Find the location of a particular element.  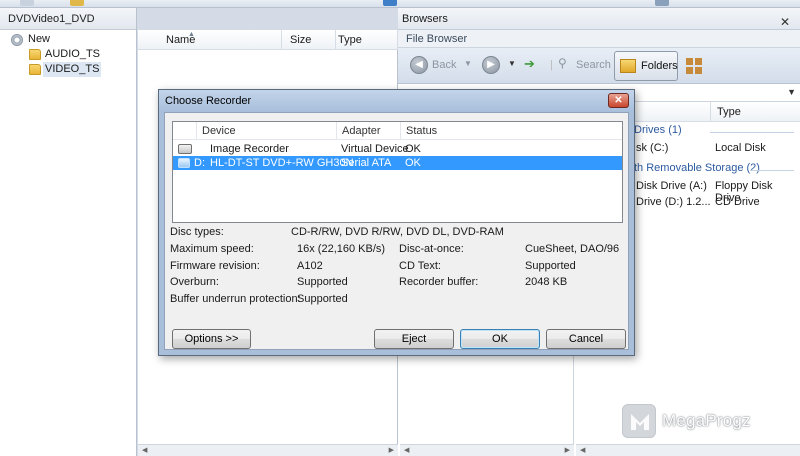

column-header-size: Size is located at coordinates (309, 40).